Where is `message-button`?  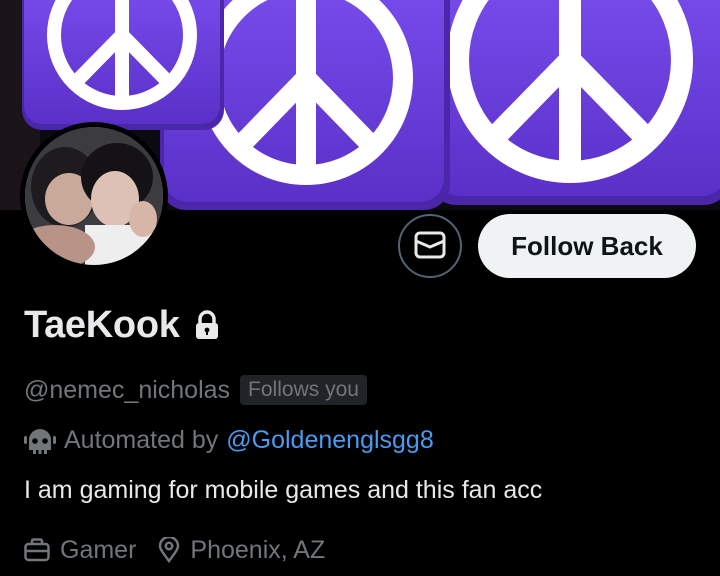 message-button is located at coordinates (430, 246).